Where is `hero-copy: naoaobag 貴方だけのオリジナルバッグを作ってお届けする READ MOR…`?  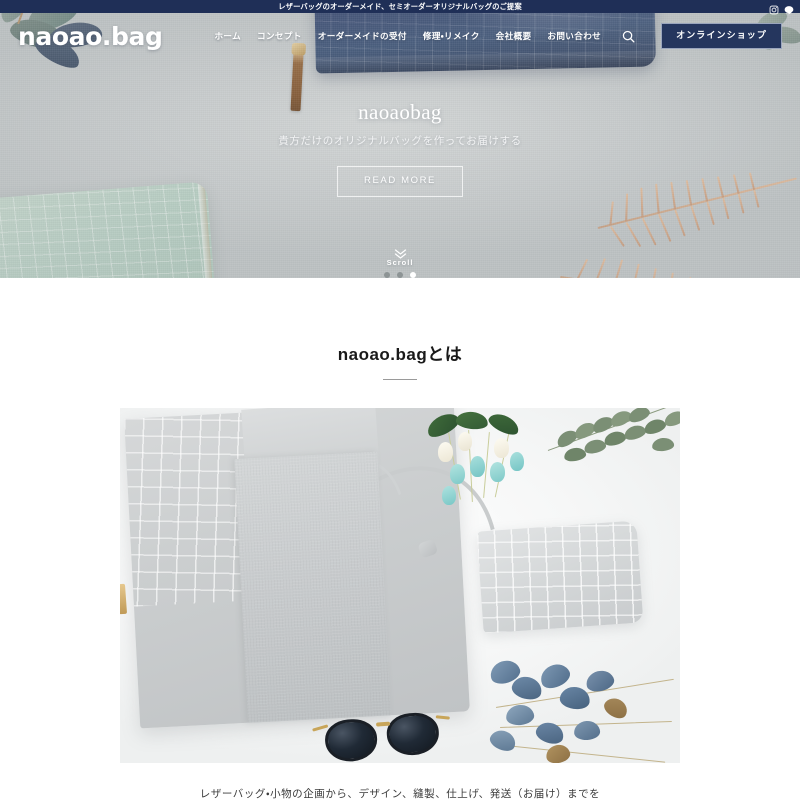
hero-copy: naoaobag 貴方だけのオリジナルバッグを作ってお届けする READ MOR… is located at coordinates (400, 148).